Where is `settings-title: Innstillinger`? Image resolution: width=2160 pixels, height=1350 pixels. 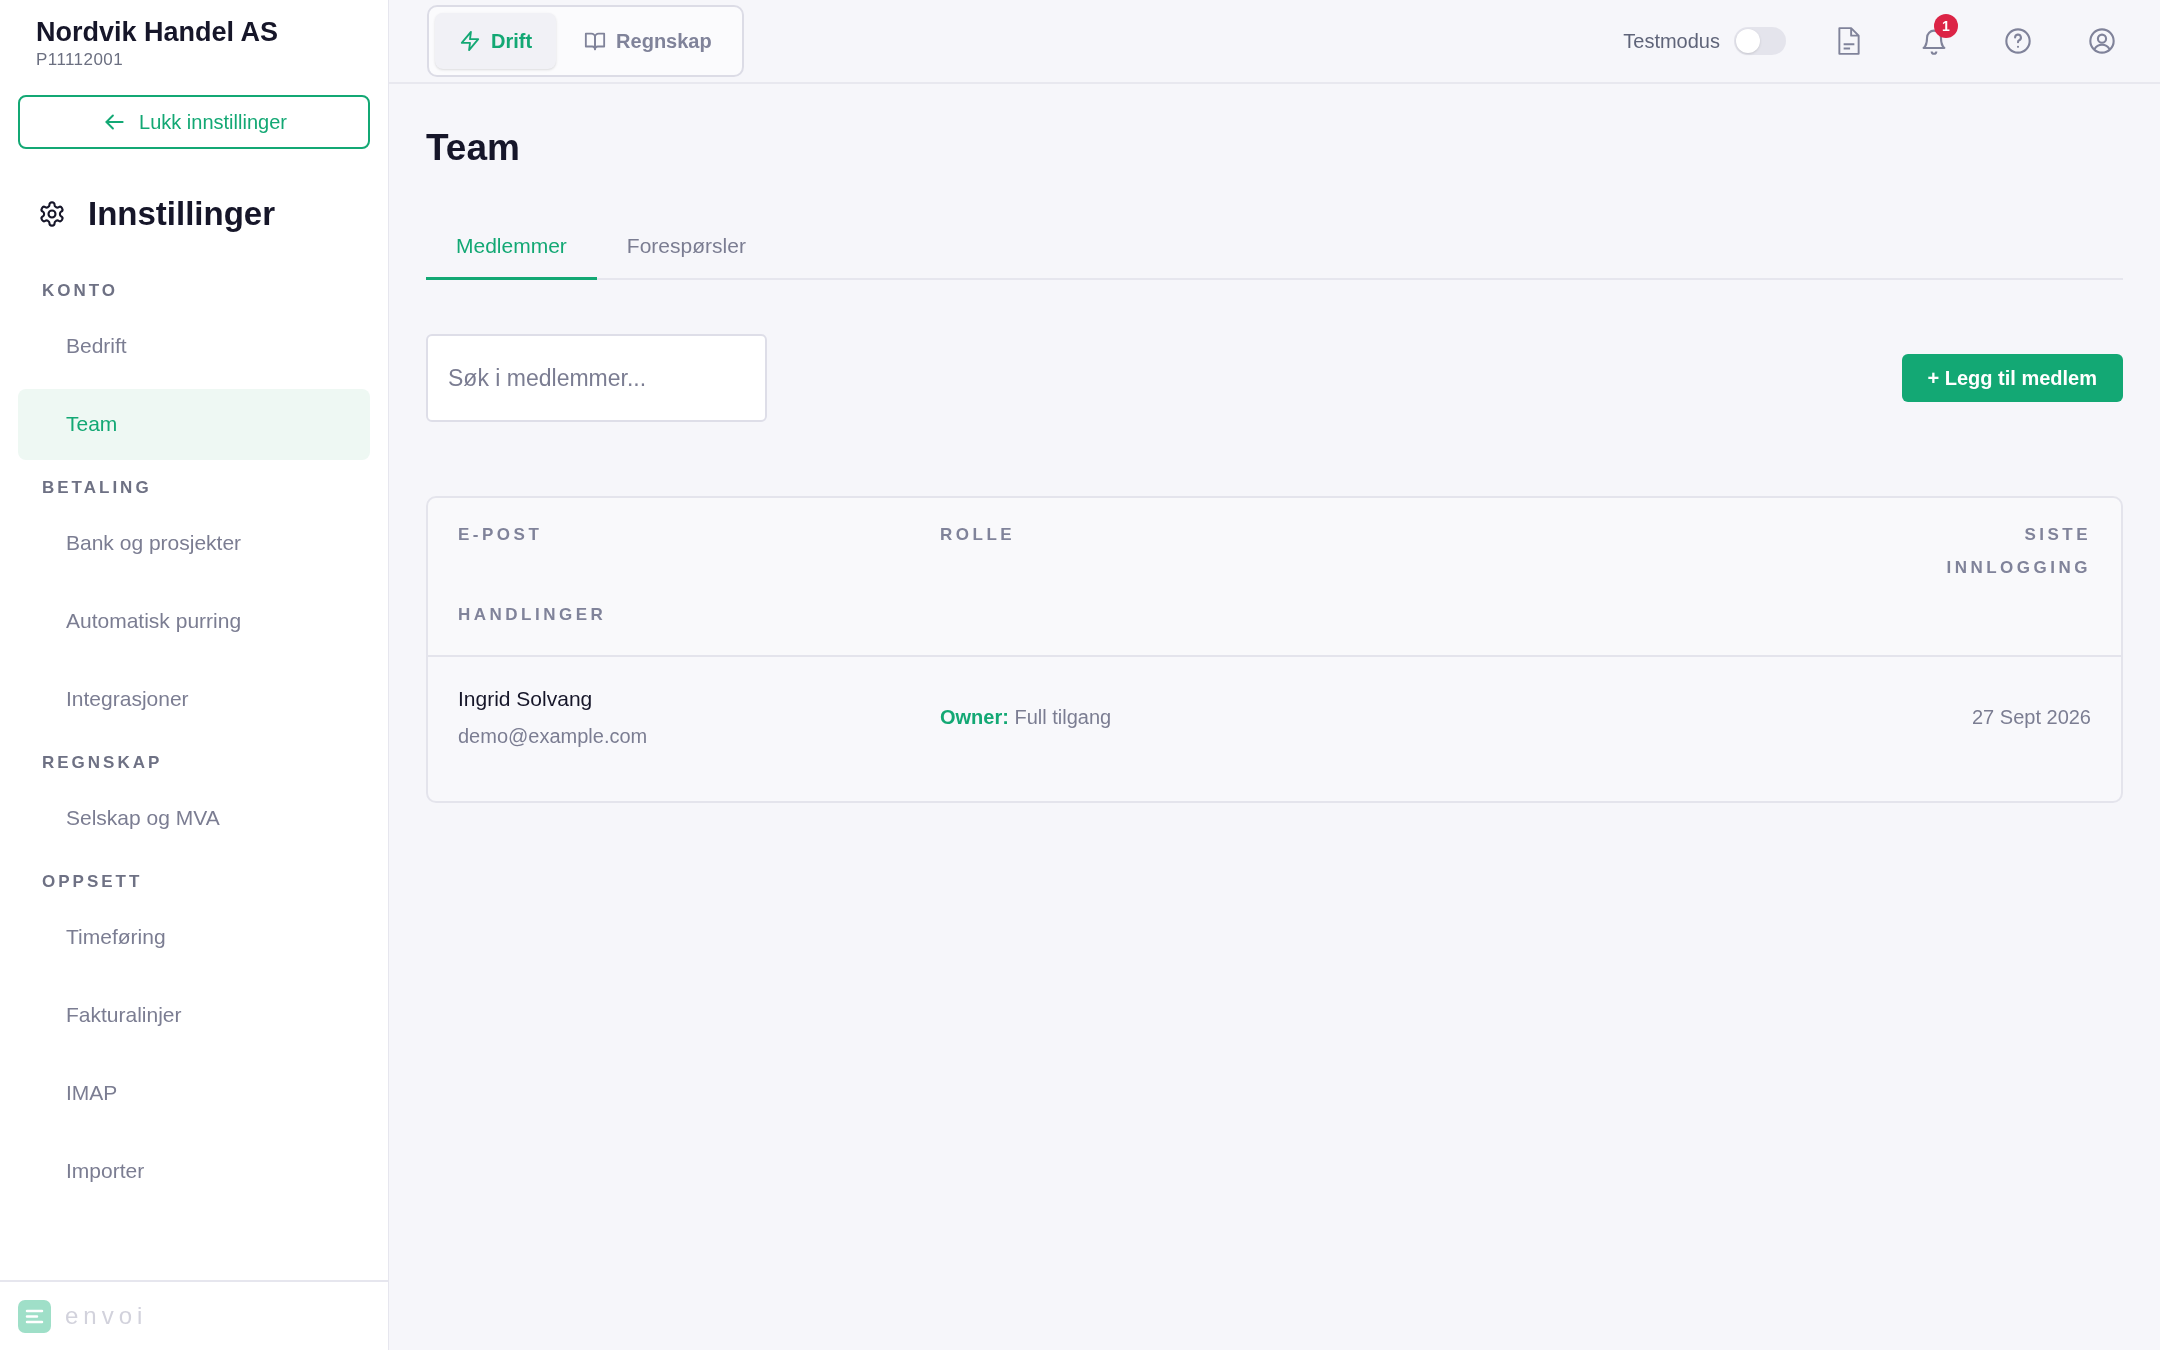
settings-title: Innstillinger is located at coordinates (181, 214).